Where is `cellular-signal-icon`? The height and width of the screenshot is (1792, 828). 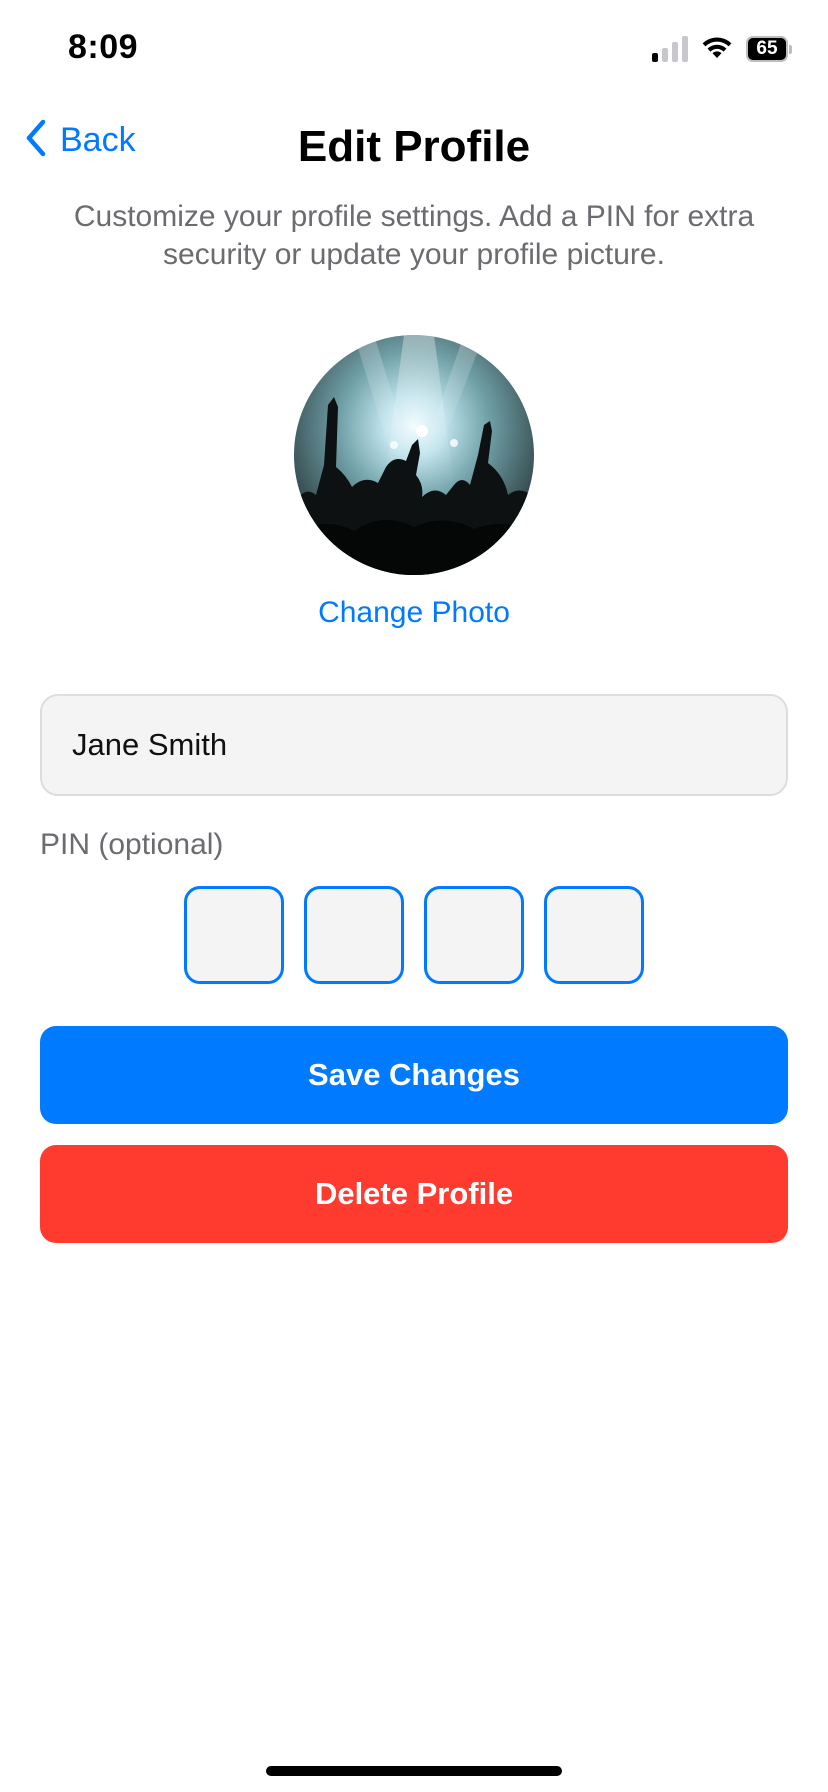 cellular-signal-icon is located at coordinates (670, 49).